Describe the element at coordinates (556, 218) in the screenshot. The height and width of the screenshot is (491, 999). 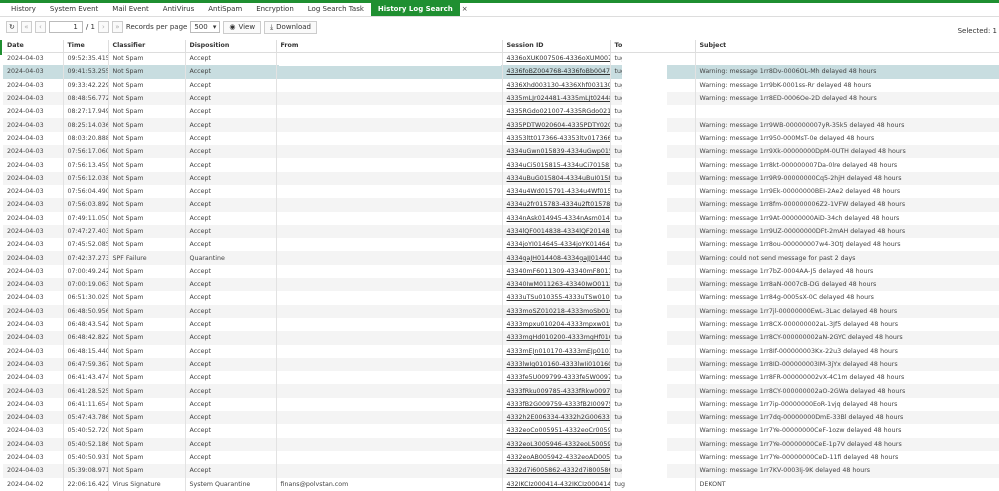
I see `cell-session-id: 4334nAsk014945-4334nAsm014945` at that location.